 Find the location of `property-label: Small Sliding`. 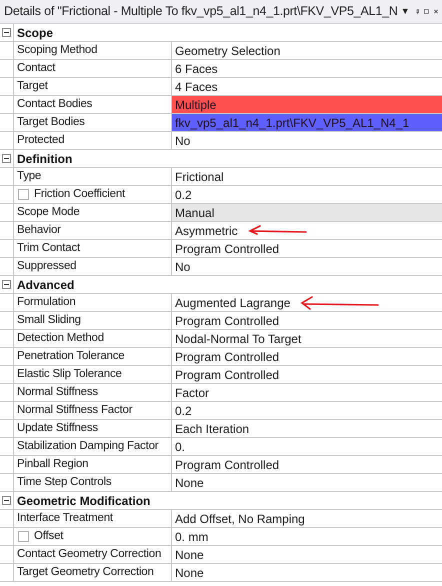

property-label: Small Sliding is located at coordinates (49, 320).